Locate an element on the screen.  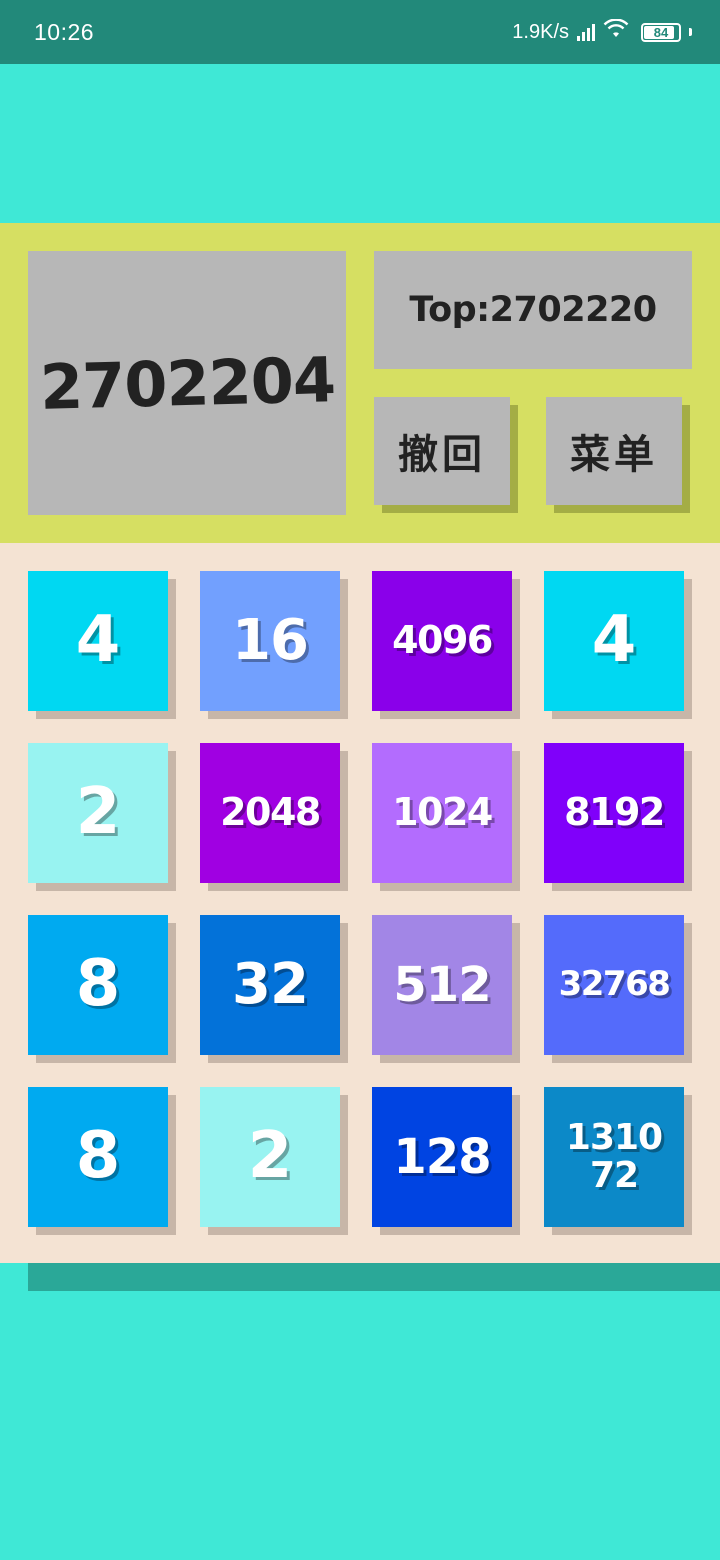
tile-cell: 8192 is located at coordinates (618, 817).